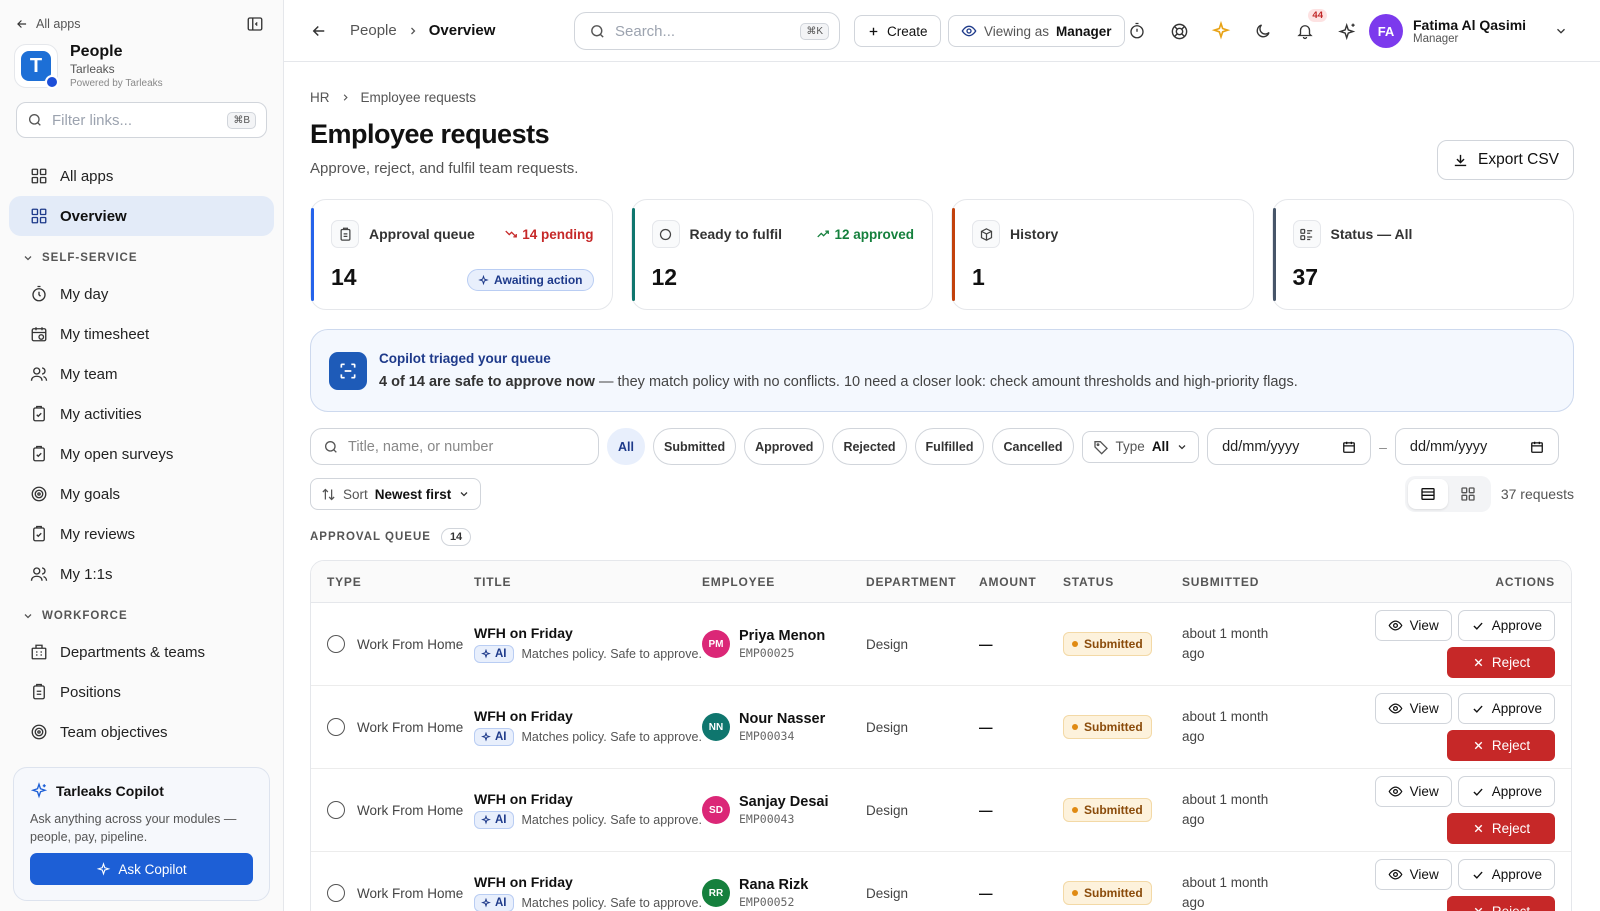 The image size is (1600, 911). Describe the element at coordinates (1306, 234) in the screenshot. I see `list-icon` at that location.